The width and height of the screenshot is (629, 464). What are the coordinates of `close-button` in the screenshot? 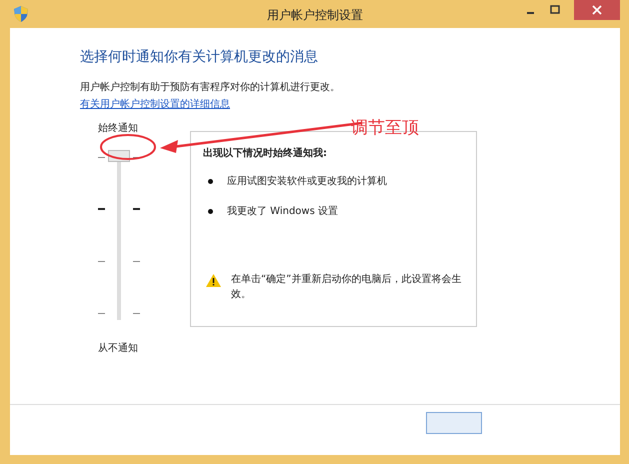 It's located at (597, 10).